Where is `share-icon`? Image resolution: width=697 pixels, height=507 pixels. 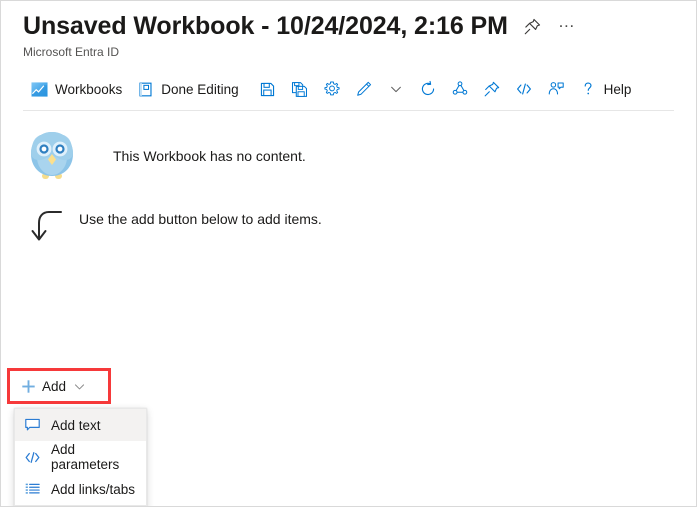 share-icon is located at coordinates (460, 89).